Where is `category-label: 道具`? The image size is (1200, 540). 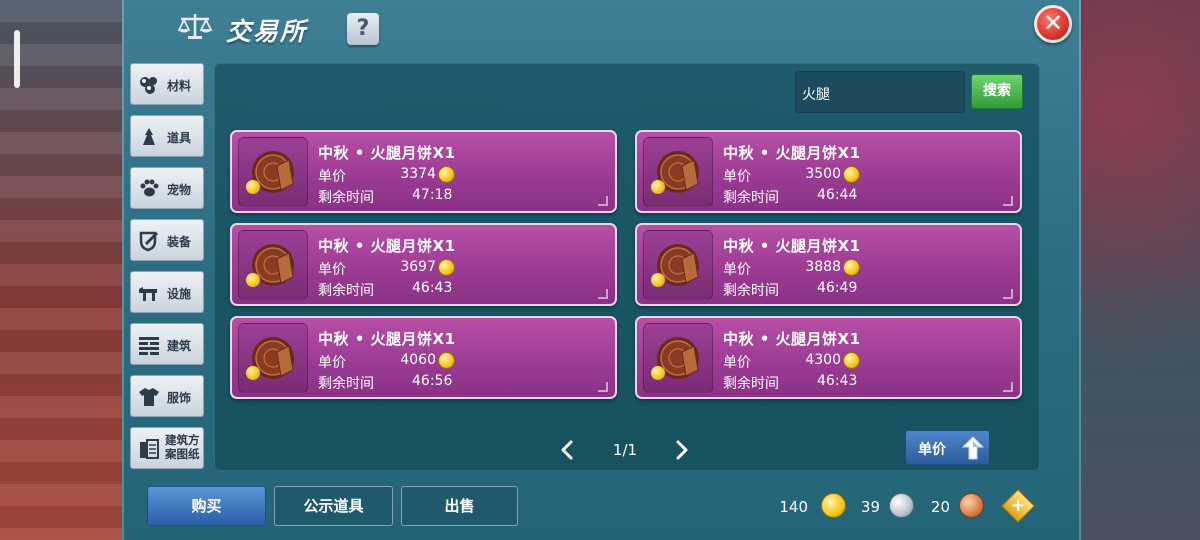 category-label: 道具 is located at coordinates (179, 138).